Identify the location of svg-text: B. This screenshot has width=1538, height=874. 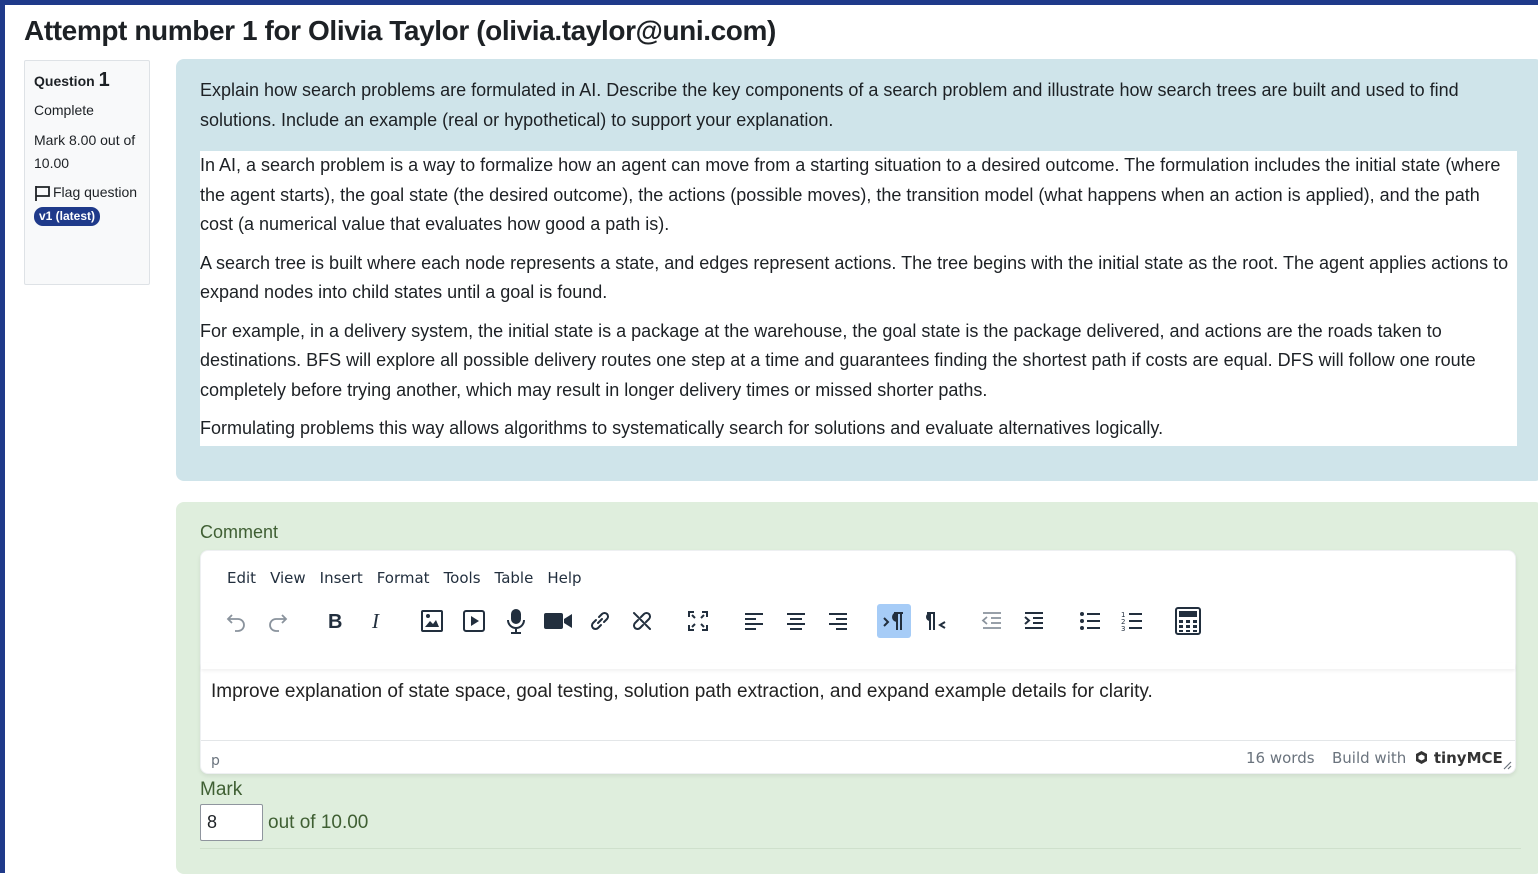
(335, 621).